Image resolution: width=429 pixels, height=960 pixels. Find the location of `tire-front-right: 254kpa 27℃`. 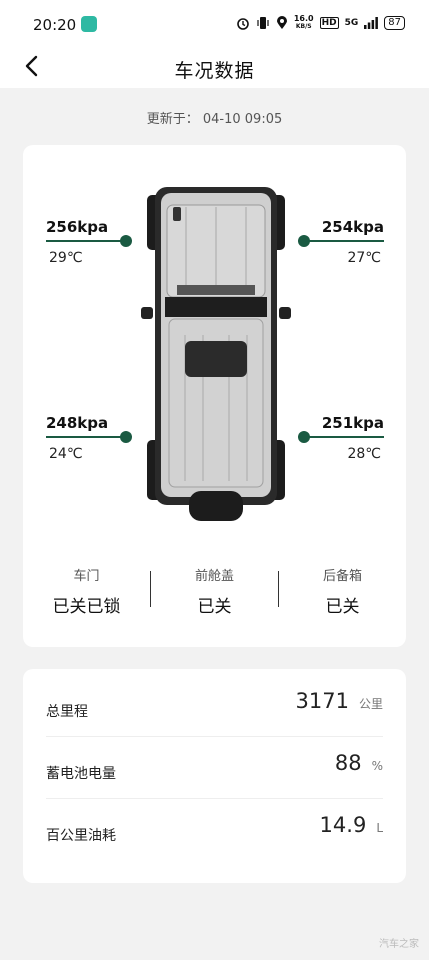

tire-front-right: 254kpa 27℃ is located at coordinates (339, 242).